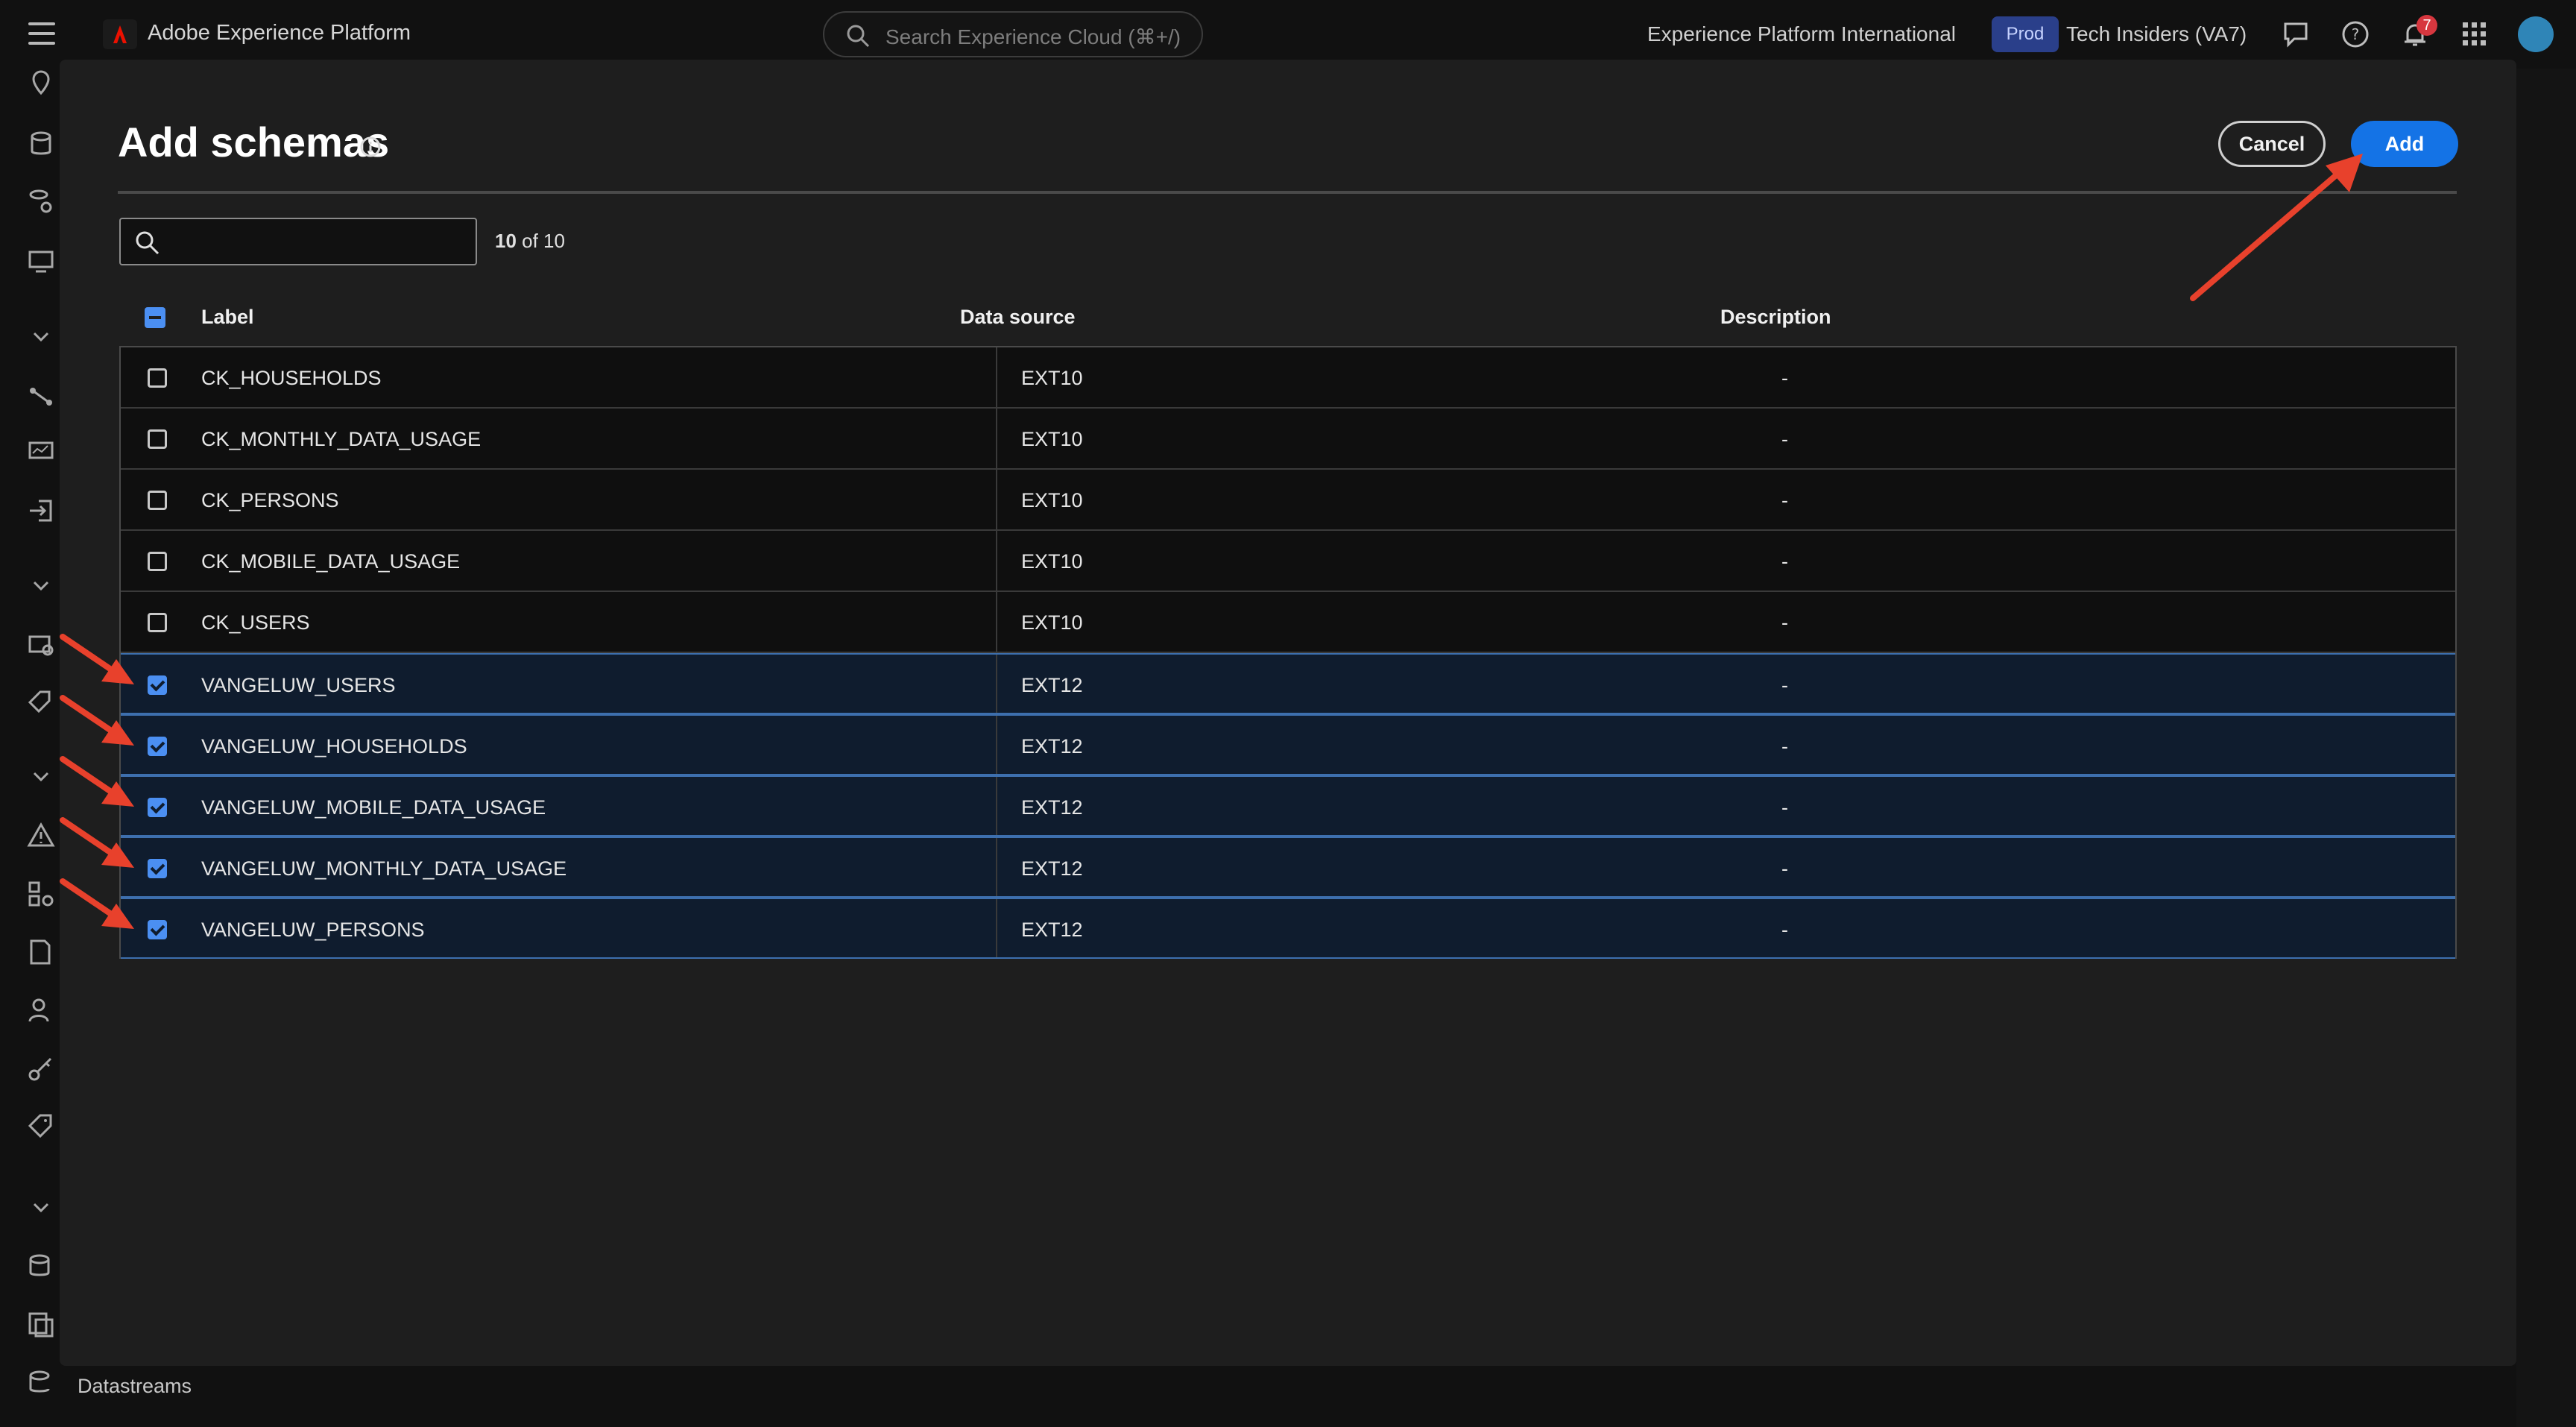 Image resolution: width=2576 pixels, height=1427 pixels. What do you see at coordinates (1775, 318) in the screenshot?
I see `column-header-description: Description` at bounding box center [1775, 318].